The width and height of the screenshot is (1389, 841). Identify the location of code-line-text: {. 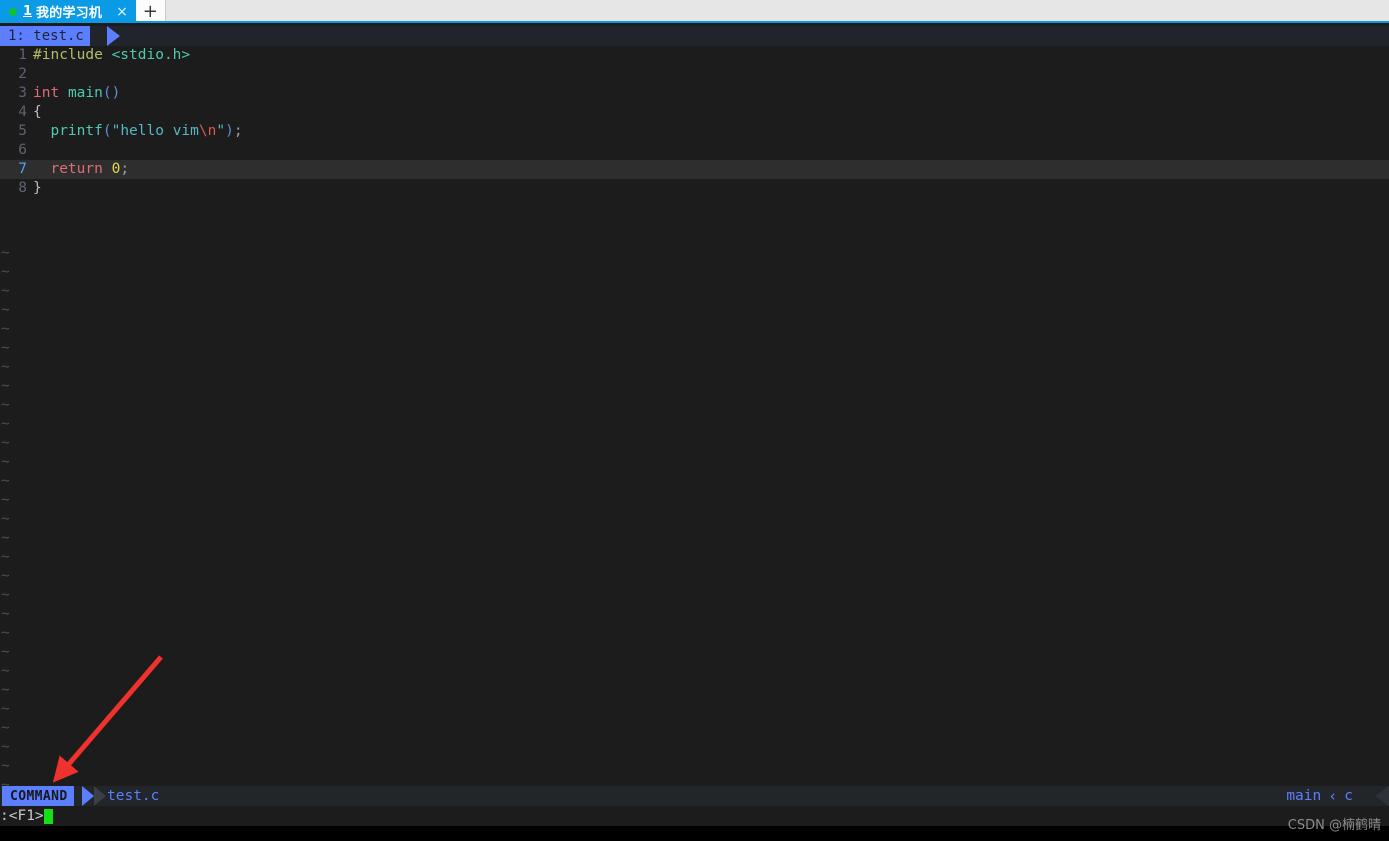
(708, 112).